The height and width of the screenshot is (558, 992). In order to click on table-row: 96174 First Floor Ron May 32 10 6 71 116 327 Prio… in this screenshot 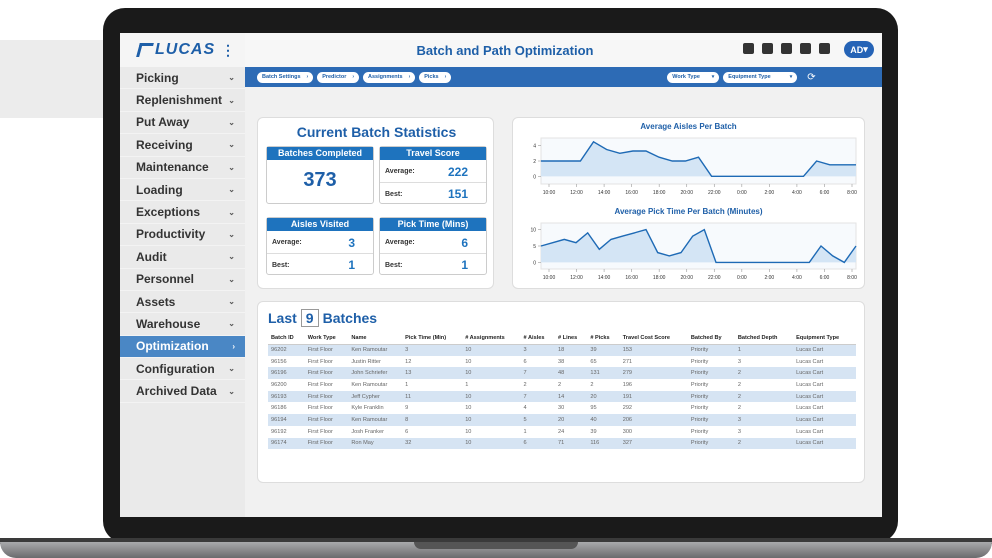, I will do `click(562, 443)`.